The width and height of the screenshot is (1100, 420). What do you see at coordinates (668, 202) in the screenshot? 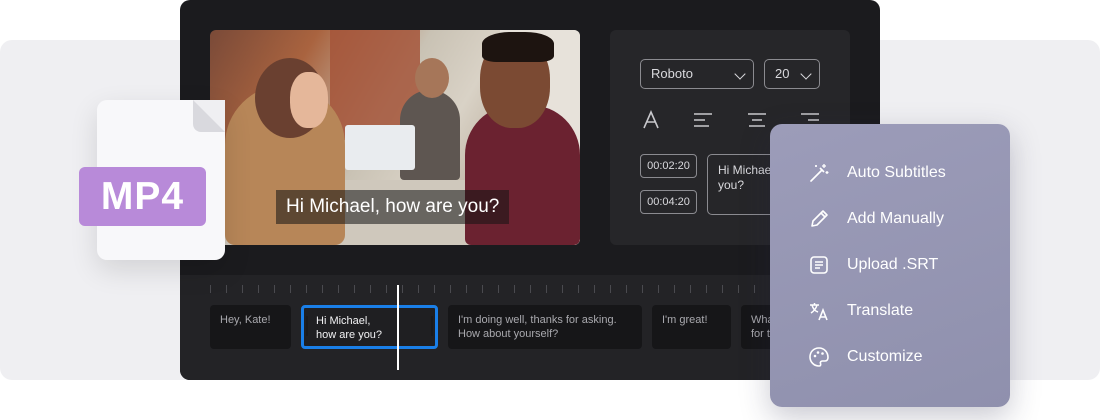
I see `end-time-field: 00:04:20` at bounding box center [668, 202].